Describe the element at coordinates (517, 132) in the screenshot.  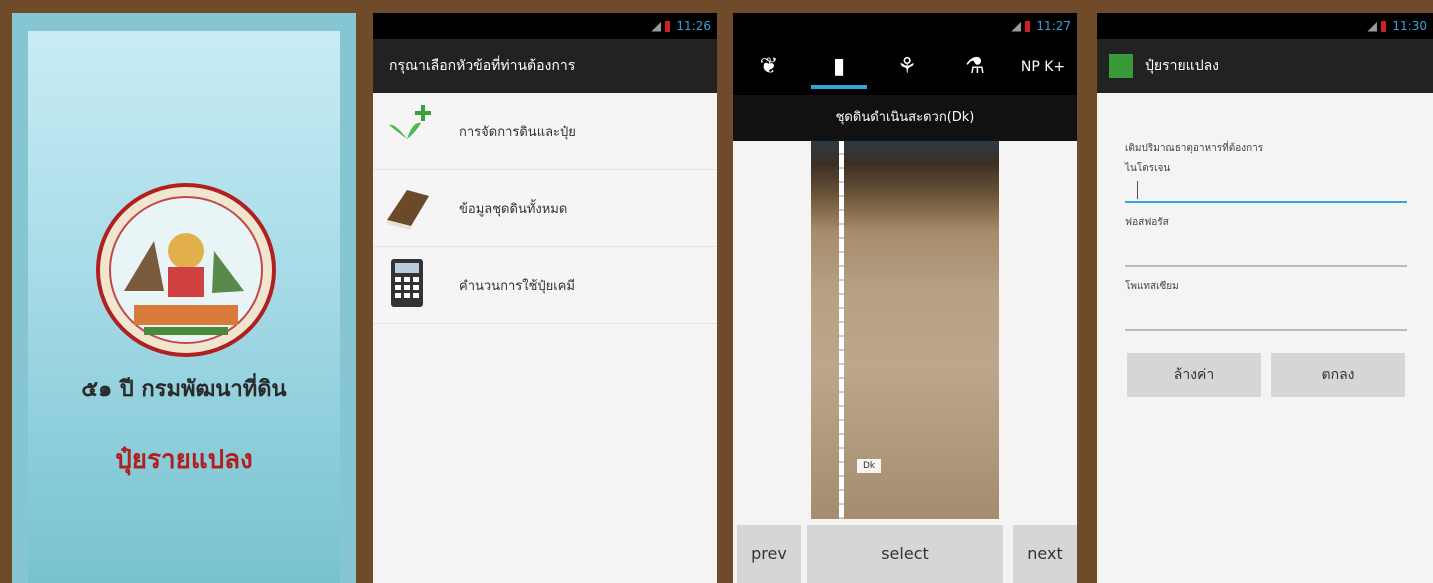
I see `menu-item-label: การจัดการดินและปุ๋ย` at that location.